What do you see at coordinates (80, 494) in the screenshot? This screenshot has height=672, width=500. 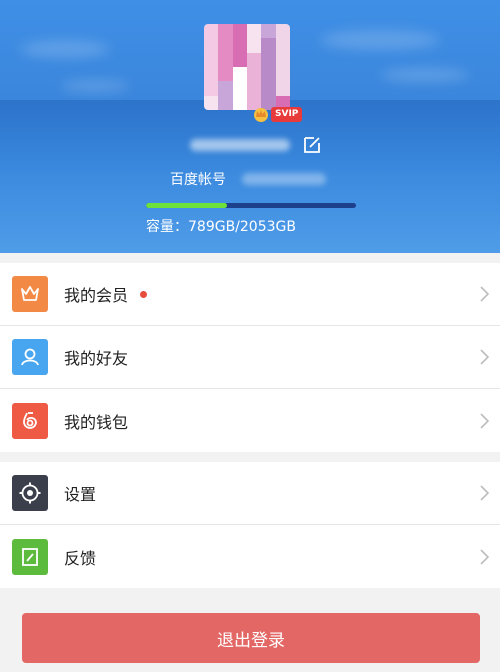 I see `menu-item-label: 设置` at bounding box center [80, 494].